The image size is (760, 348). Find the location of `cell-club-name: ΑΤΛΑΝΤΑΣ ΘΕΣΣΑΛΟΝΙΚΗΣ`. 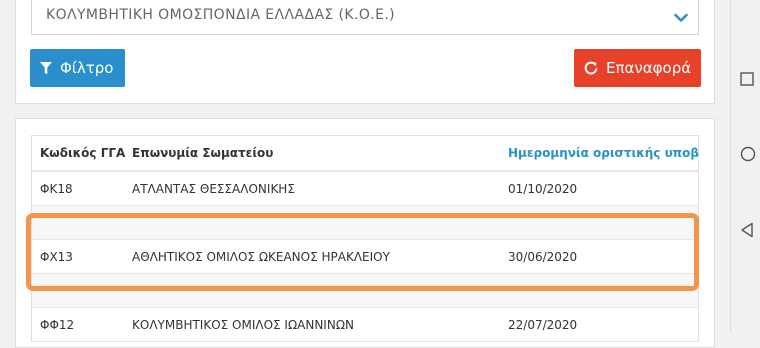

cell-club-name: ΑΤΛΑΝΤΑΣ ΘΕΣΣΑΛΟΝΙΚΗΣ is located at coordinates (213, 189).